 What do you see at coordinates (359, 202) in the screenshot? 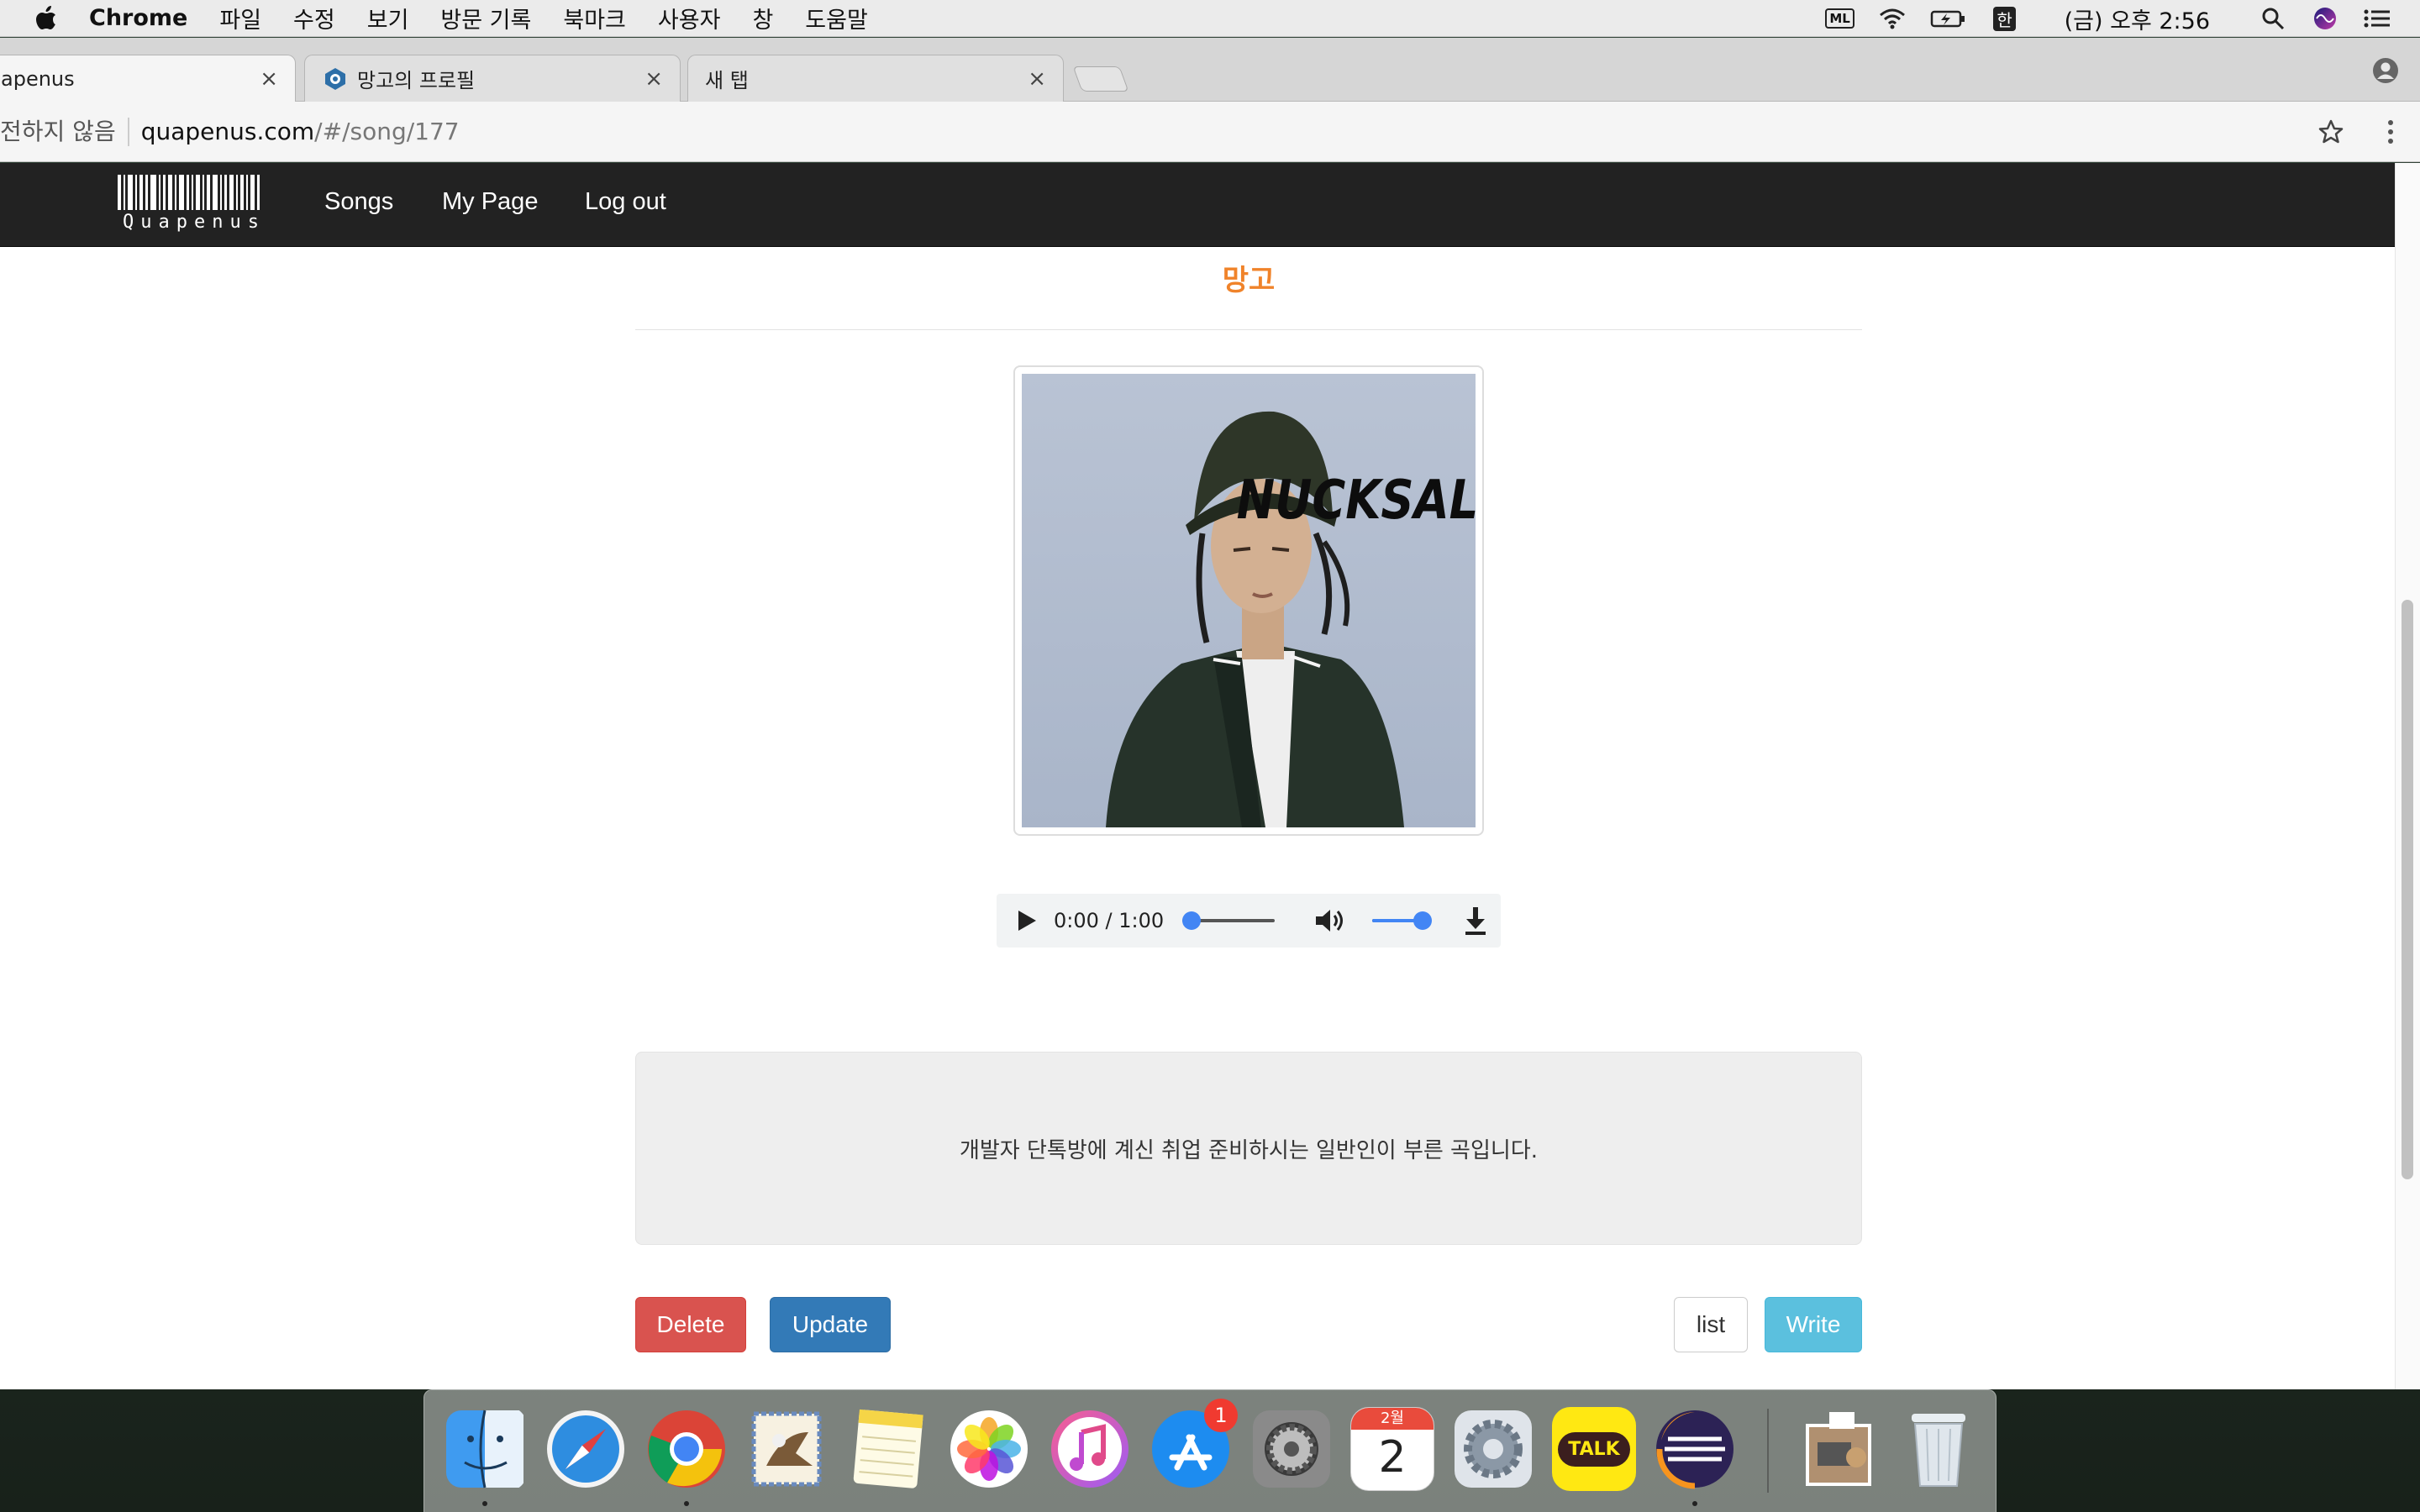
I see `nav-songs: Songs` at bounding box center [359, 202].